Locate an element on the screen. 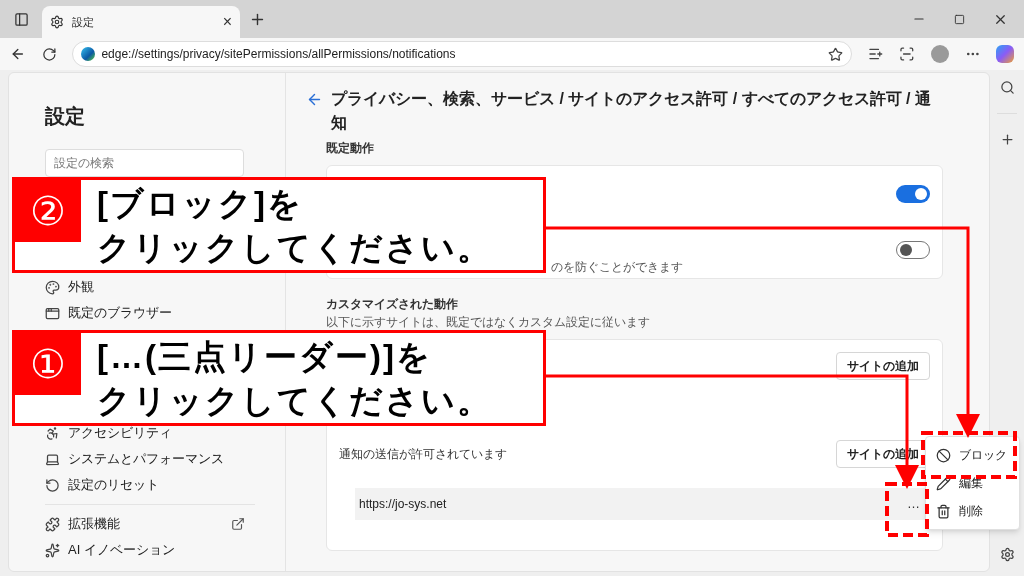  step-number: ② is located at coordinates (48, 211).